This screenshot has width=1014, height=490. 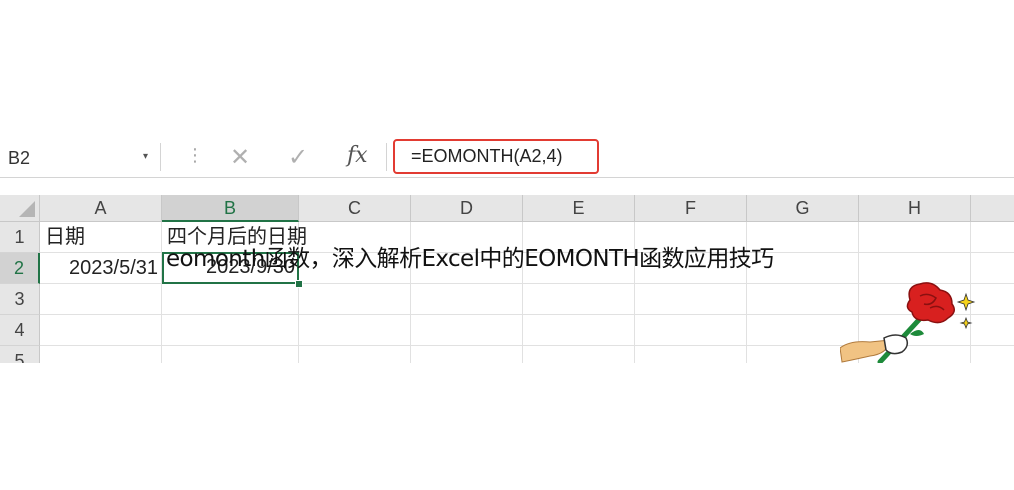 I want to click on row-header-5: 5, so click(x=20, y=354).